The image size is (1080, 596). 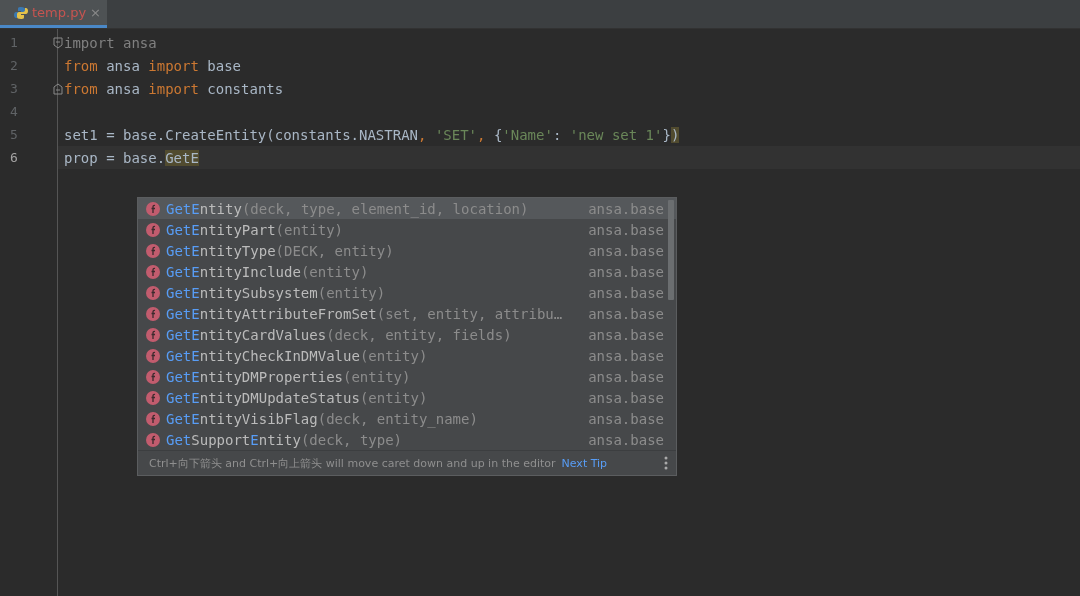 What do you see at coordinates (407, 313) in the screenshot?
I see `completion-item: GetEntityAttributeFromSet(set, entity, attribu… ansa.base` at bounding box center [407, 313].